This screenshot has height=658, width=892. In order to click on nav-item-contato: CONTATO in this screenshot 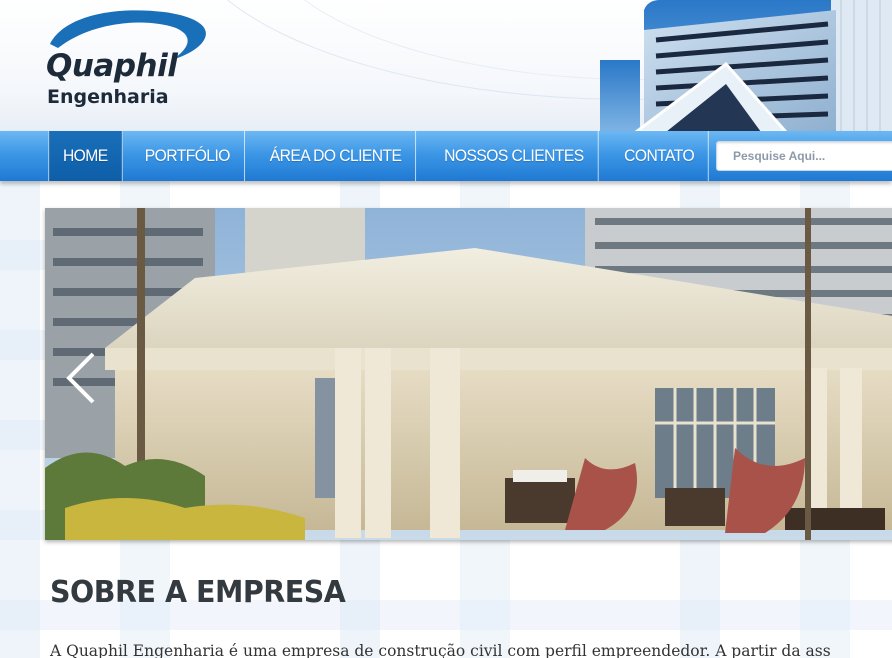, I will do `click(659, 156)`.